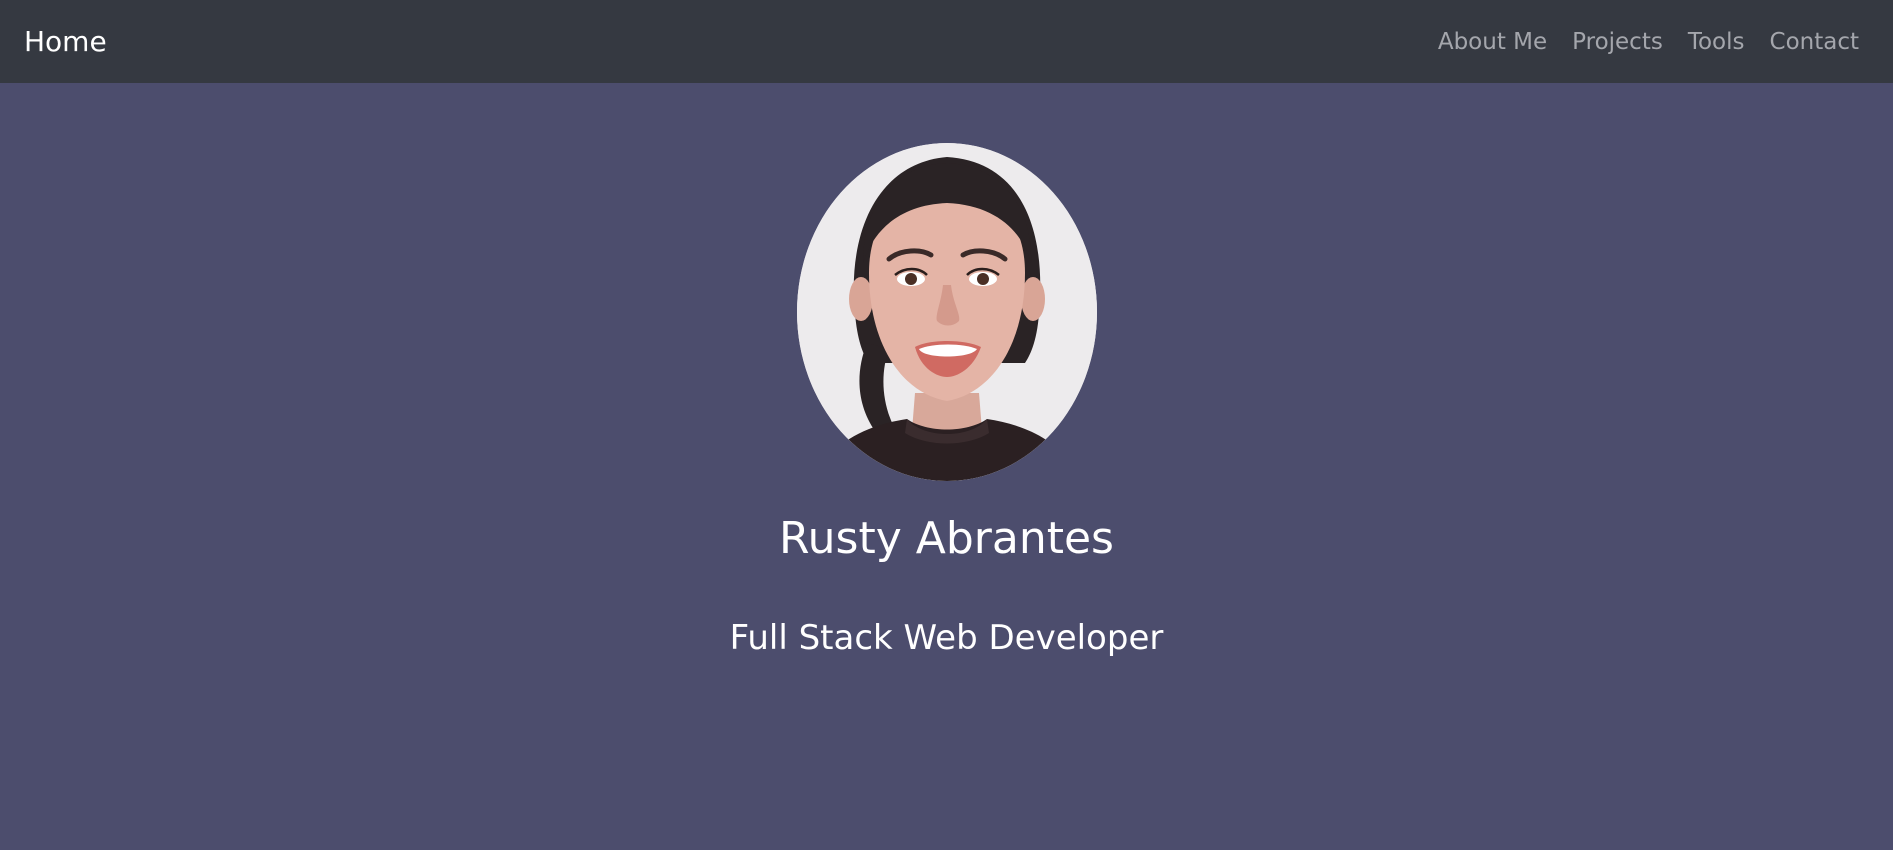  What do you see at coordinates (1814, 42) in the screenshot?
I see `nav-link-contact: Contact` at bounding box center [1814, 42].